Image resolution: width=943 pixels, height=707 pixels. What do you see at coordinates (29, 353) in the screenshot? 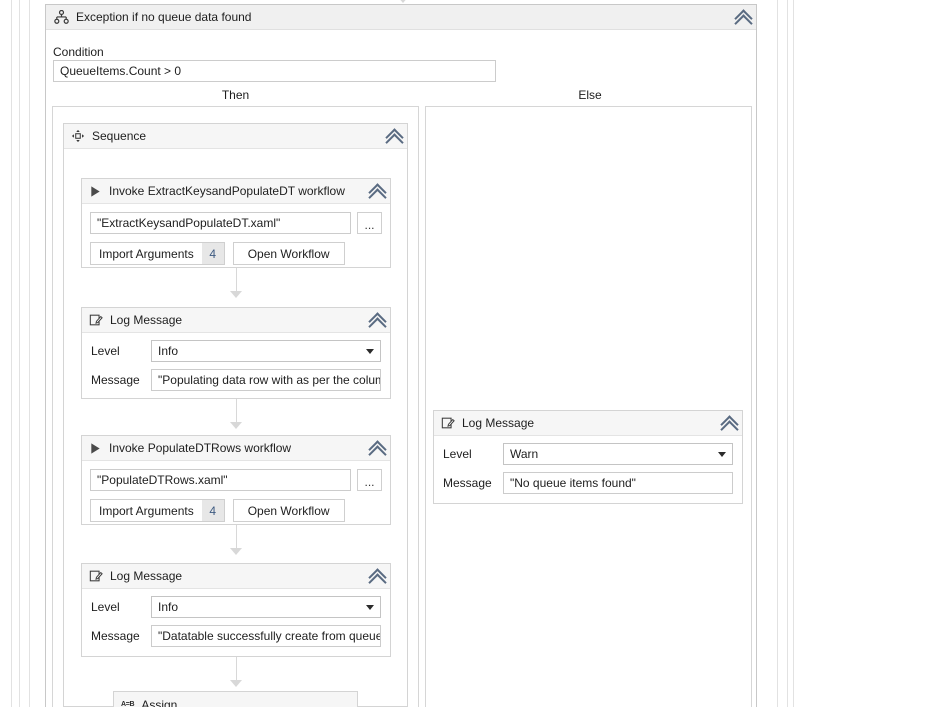
I see `nesting-border-inner-left` at bounding box center [29, 353].